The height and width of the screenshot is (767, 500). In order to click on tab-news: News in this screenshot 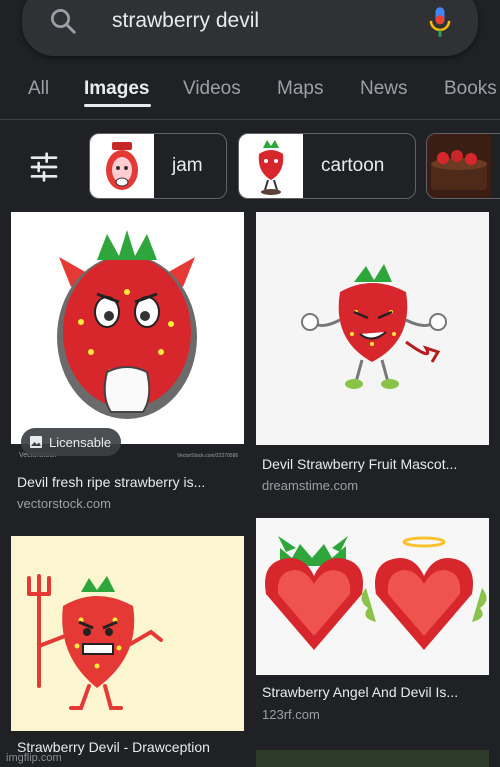, I will do `click(384, 89)`.